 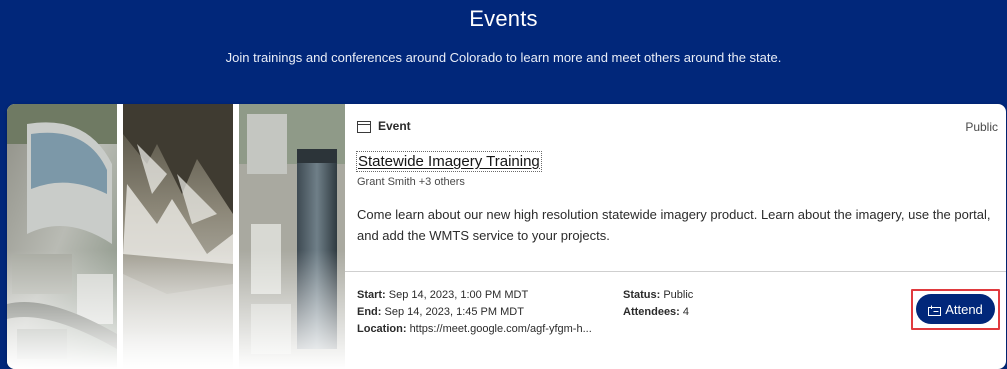 What do you see at coordinates (658, 304) in the screenshot?
I see `event-details-right: Status: Public Attendees: 4` at bounding box center [658, 304].